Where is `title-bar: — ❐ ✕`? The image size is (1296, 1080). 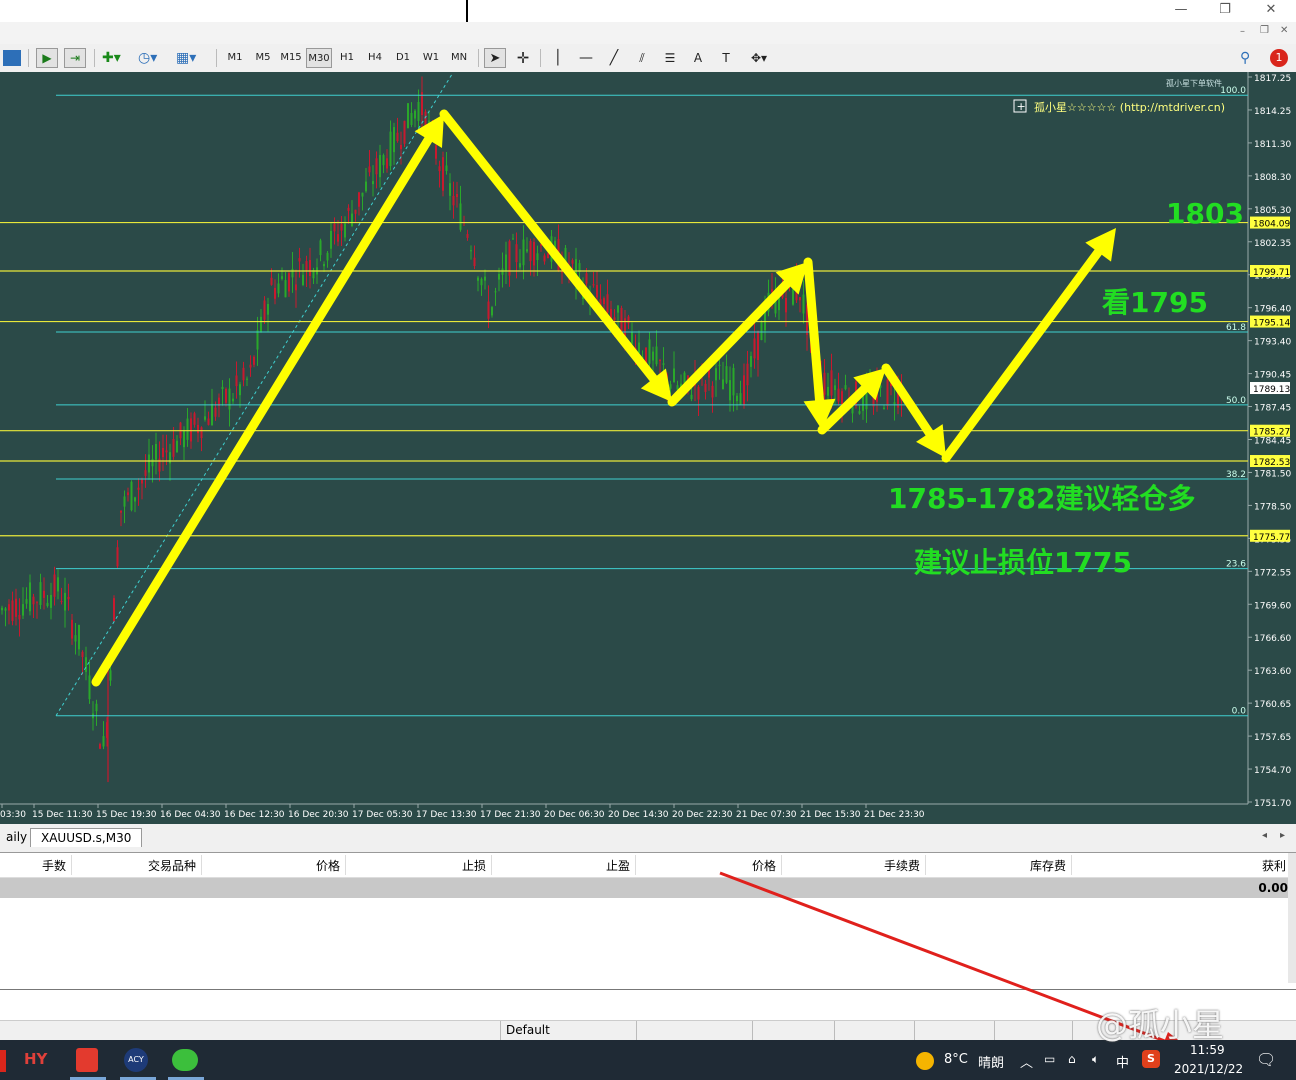
title-bar: — ❐ ✕ is located at coordinates (648, 11).